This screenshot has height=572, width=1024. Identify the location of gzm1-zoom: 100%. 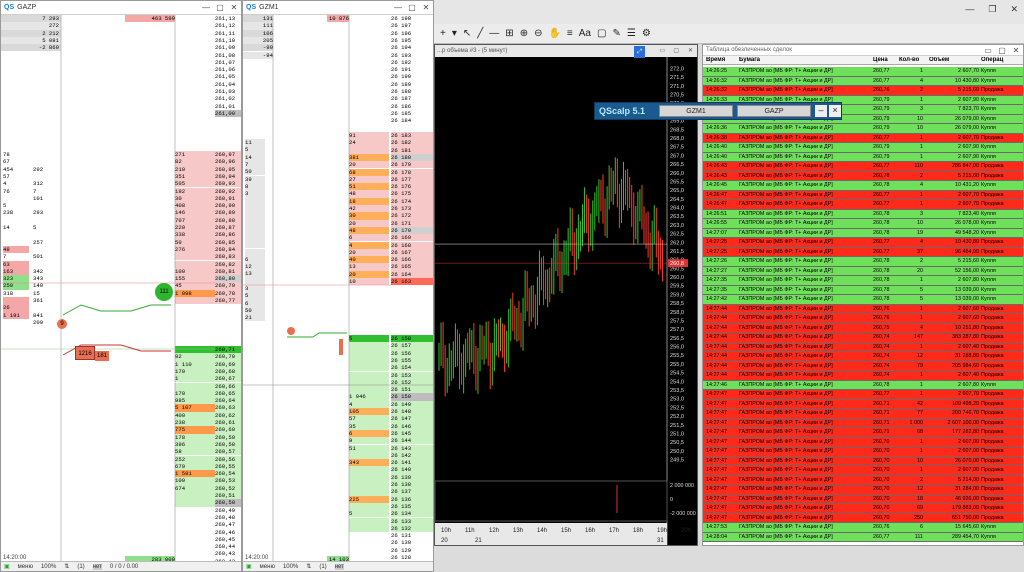
(290, 567).